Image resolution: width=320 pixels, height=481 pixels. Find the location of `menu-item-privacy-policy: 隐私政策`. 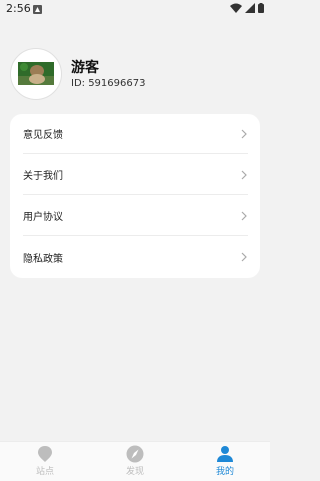

menu-item-privacy-policy: 隐私政策 is located at coordinates (135, 257).